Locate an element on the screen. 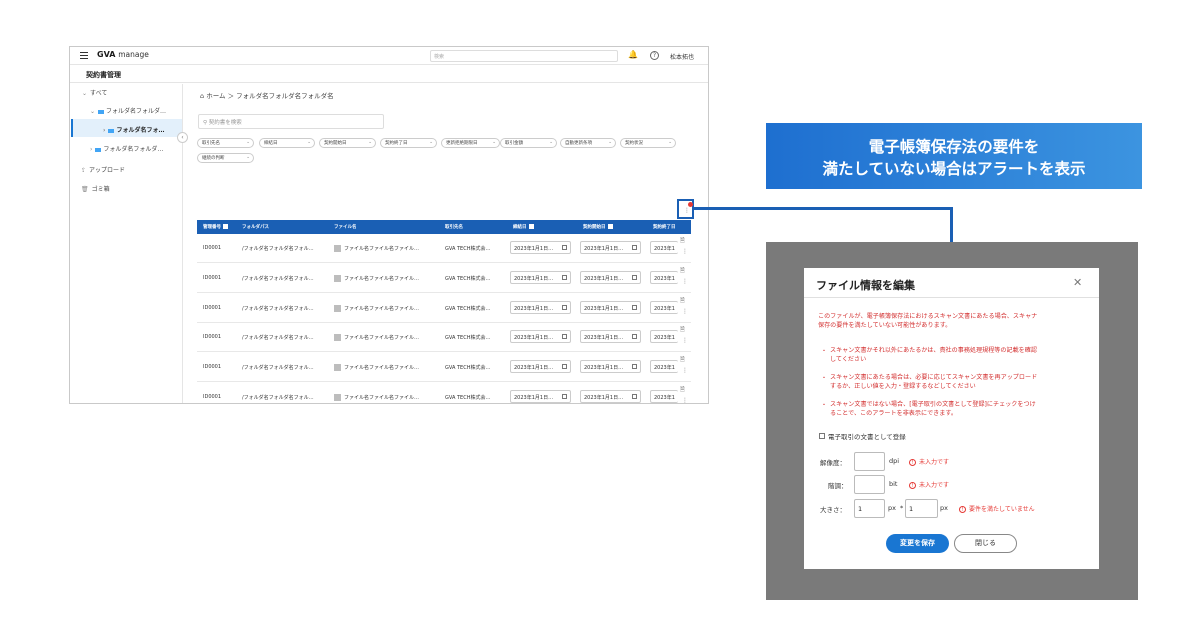 The image size is (1200, 630). chevron-down-icon: ⌄ is located at coordinates (370, 142).